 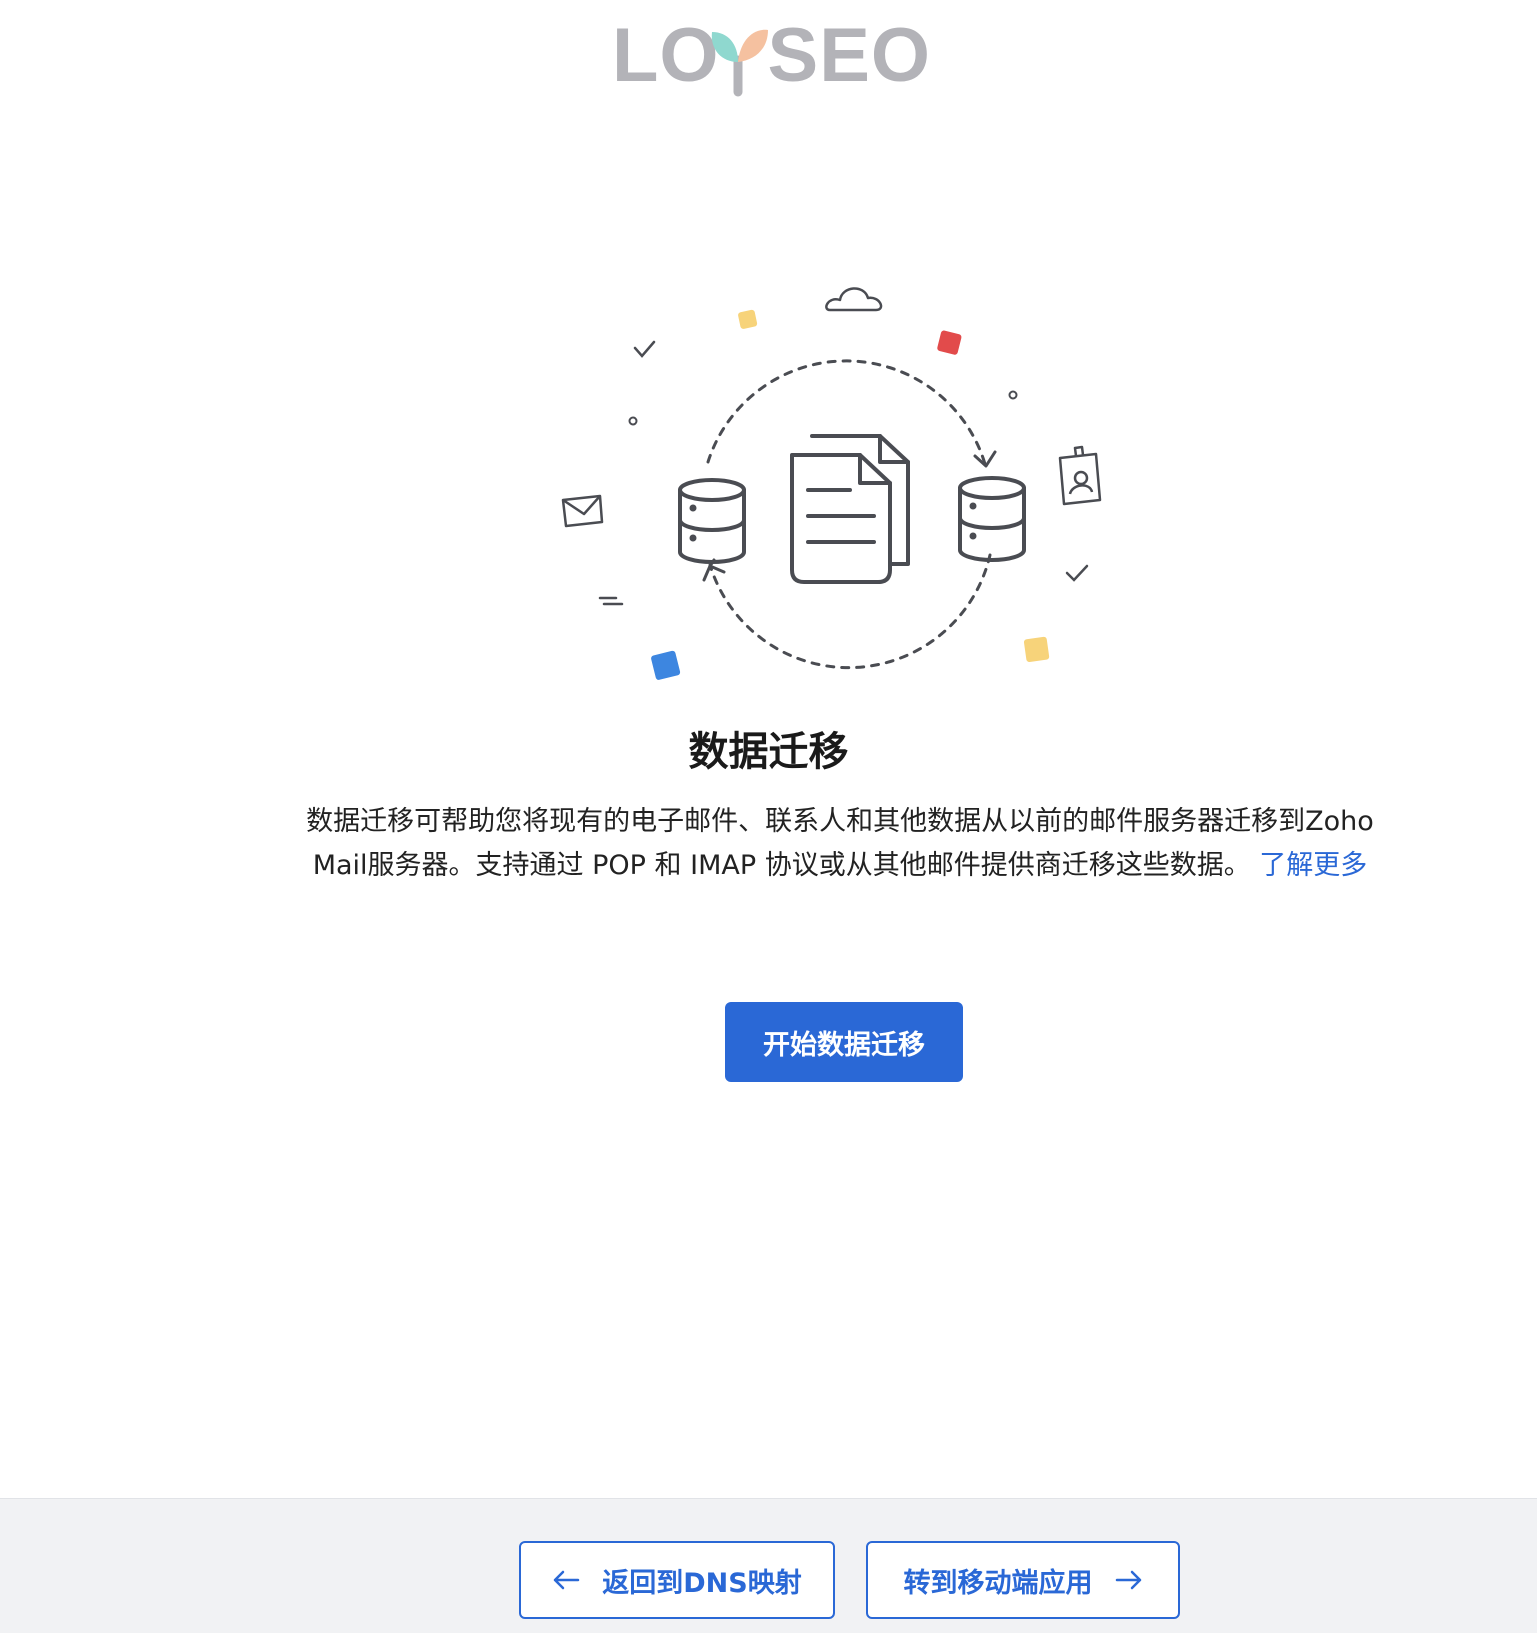 I want to click on dash-decoration, so click(x=611, y=601).